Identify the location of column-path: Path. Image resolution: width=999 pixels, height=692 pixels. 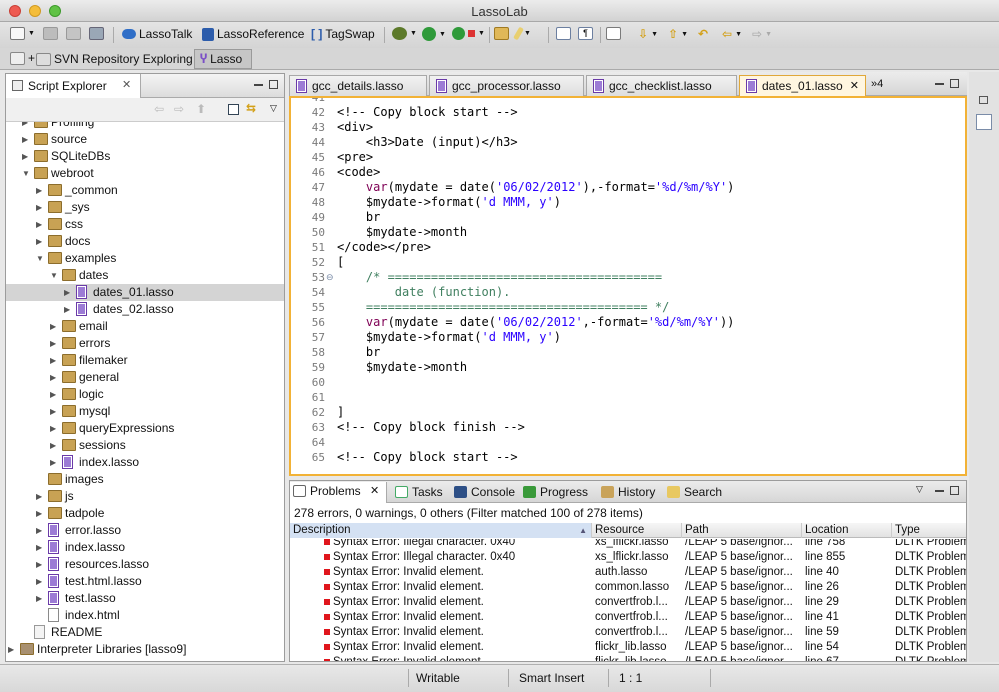
(742, 530).